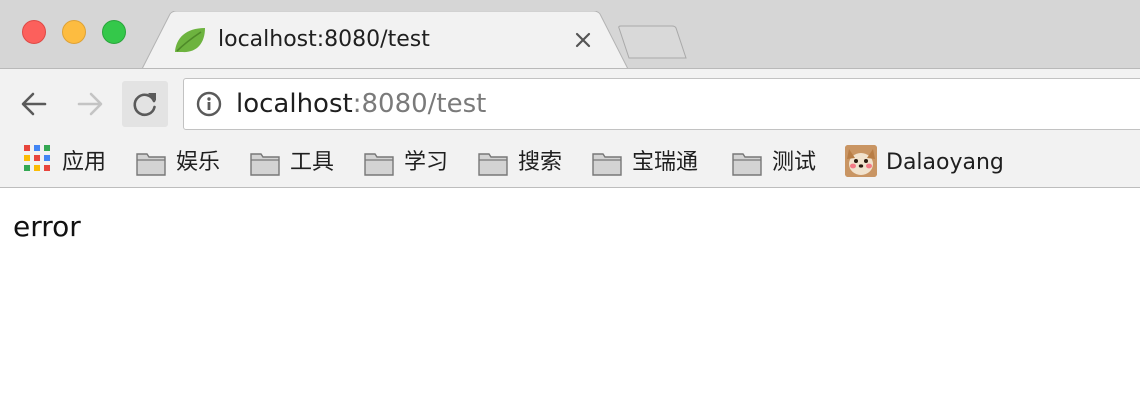 The image size is (1140, 414). I want to click on bookmark-folder-entertainment: 娱乐, so click(181, 163).